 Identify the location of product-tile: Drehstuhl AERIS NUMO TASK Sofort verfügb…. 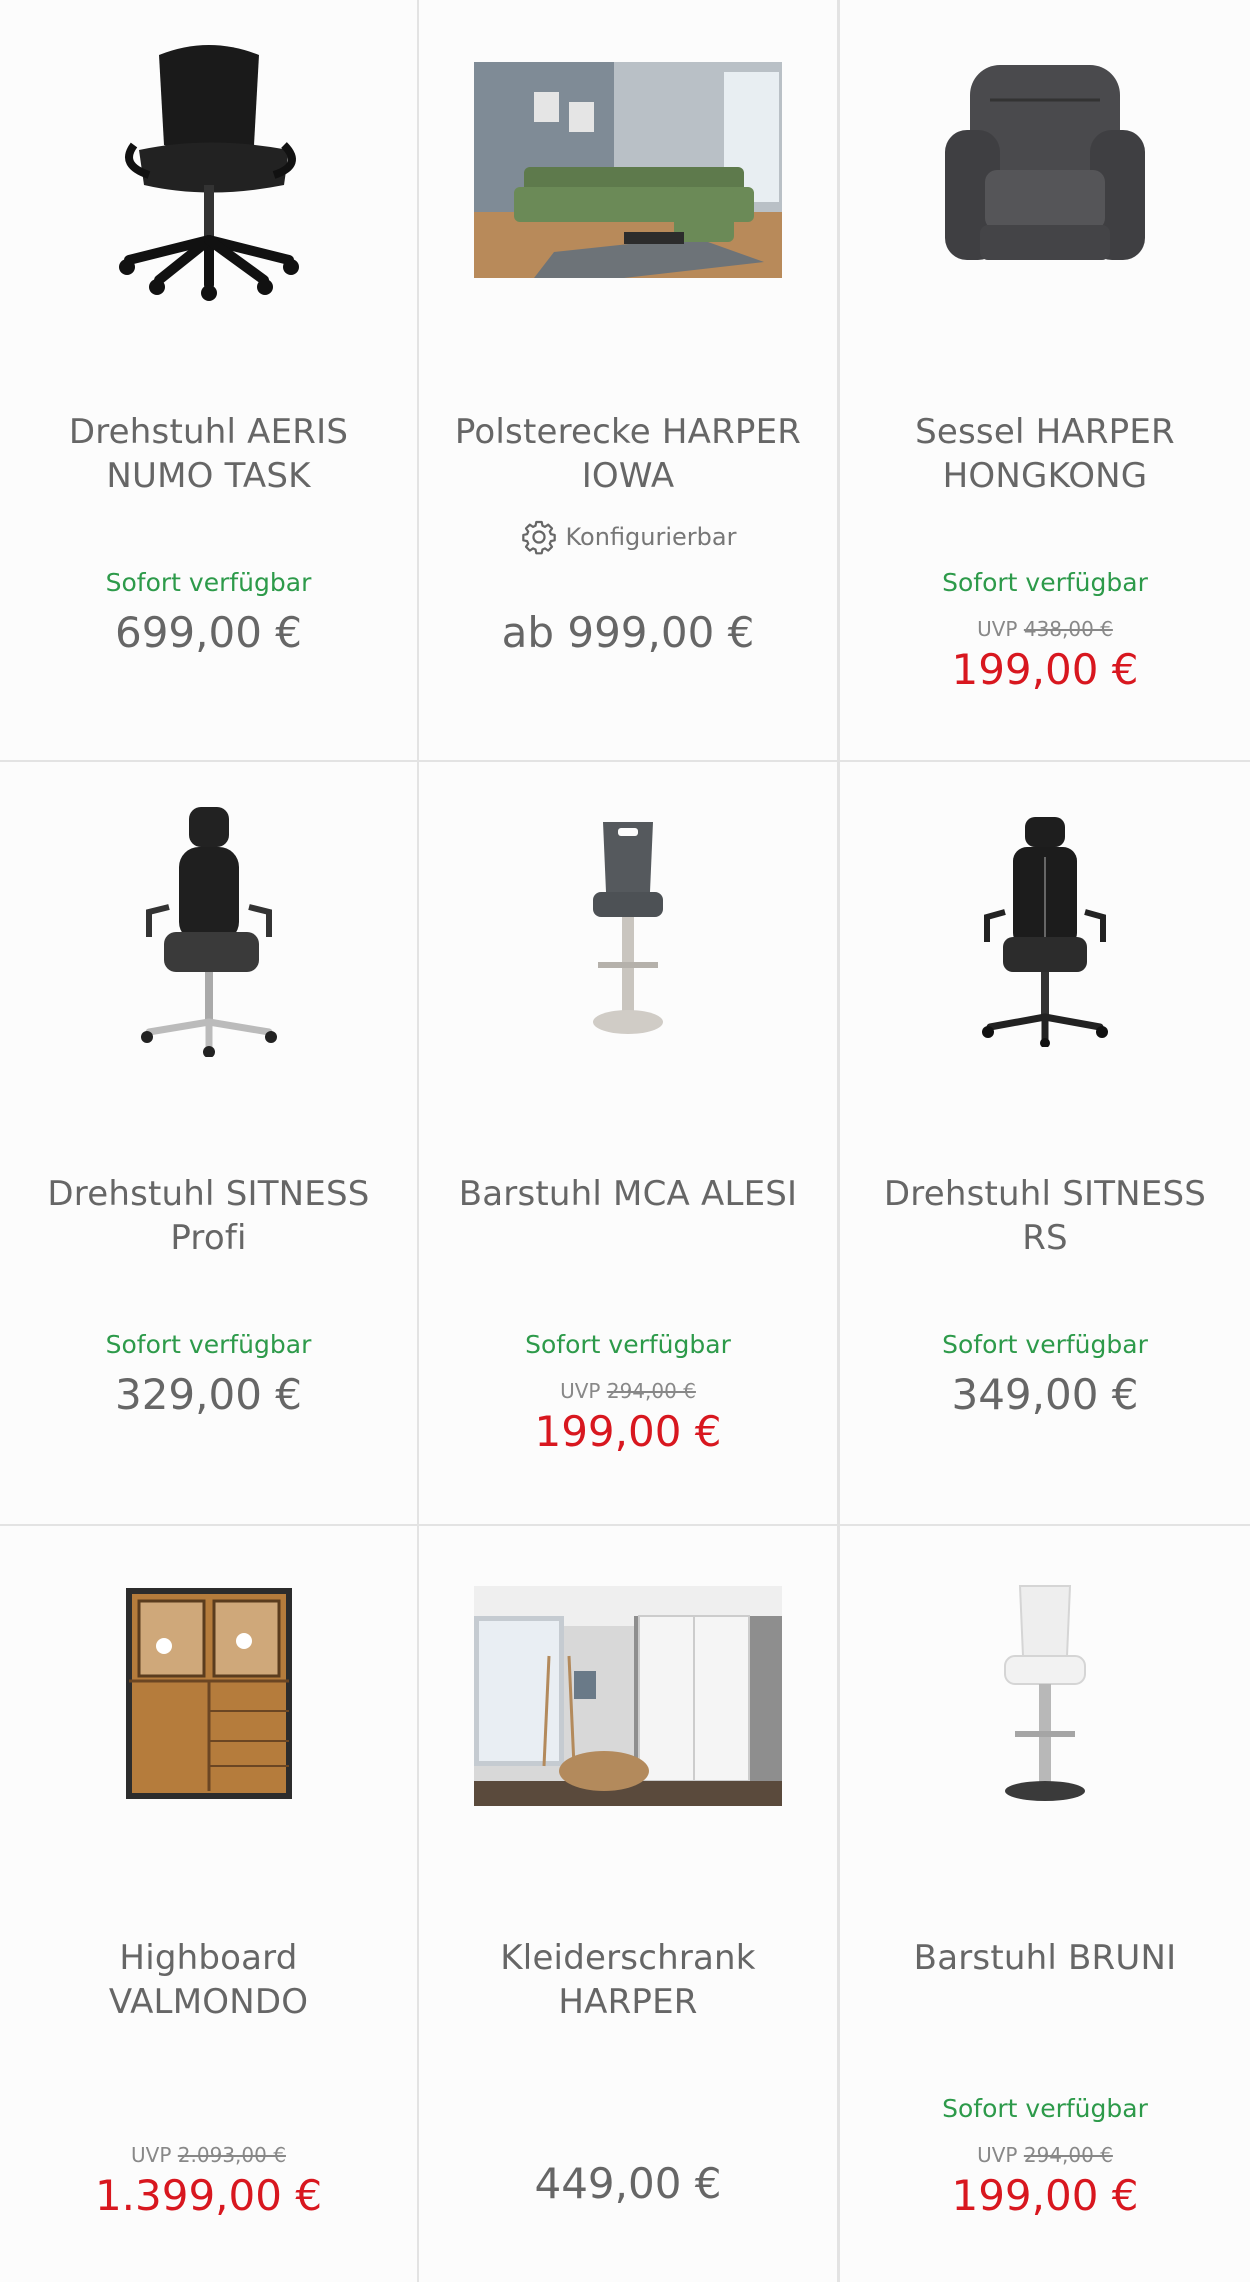
(208, 380).